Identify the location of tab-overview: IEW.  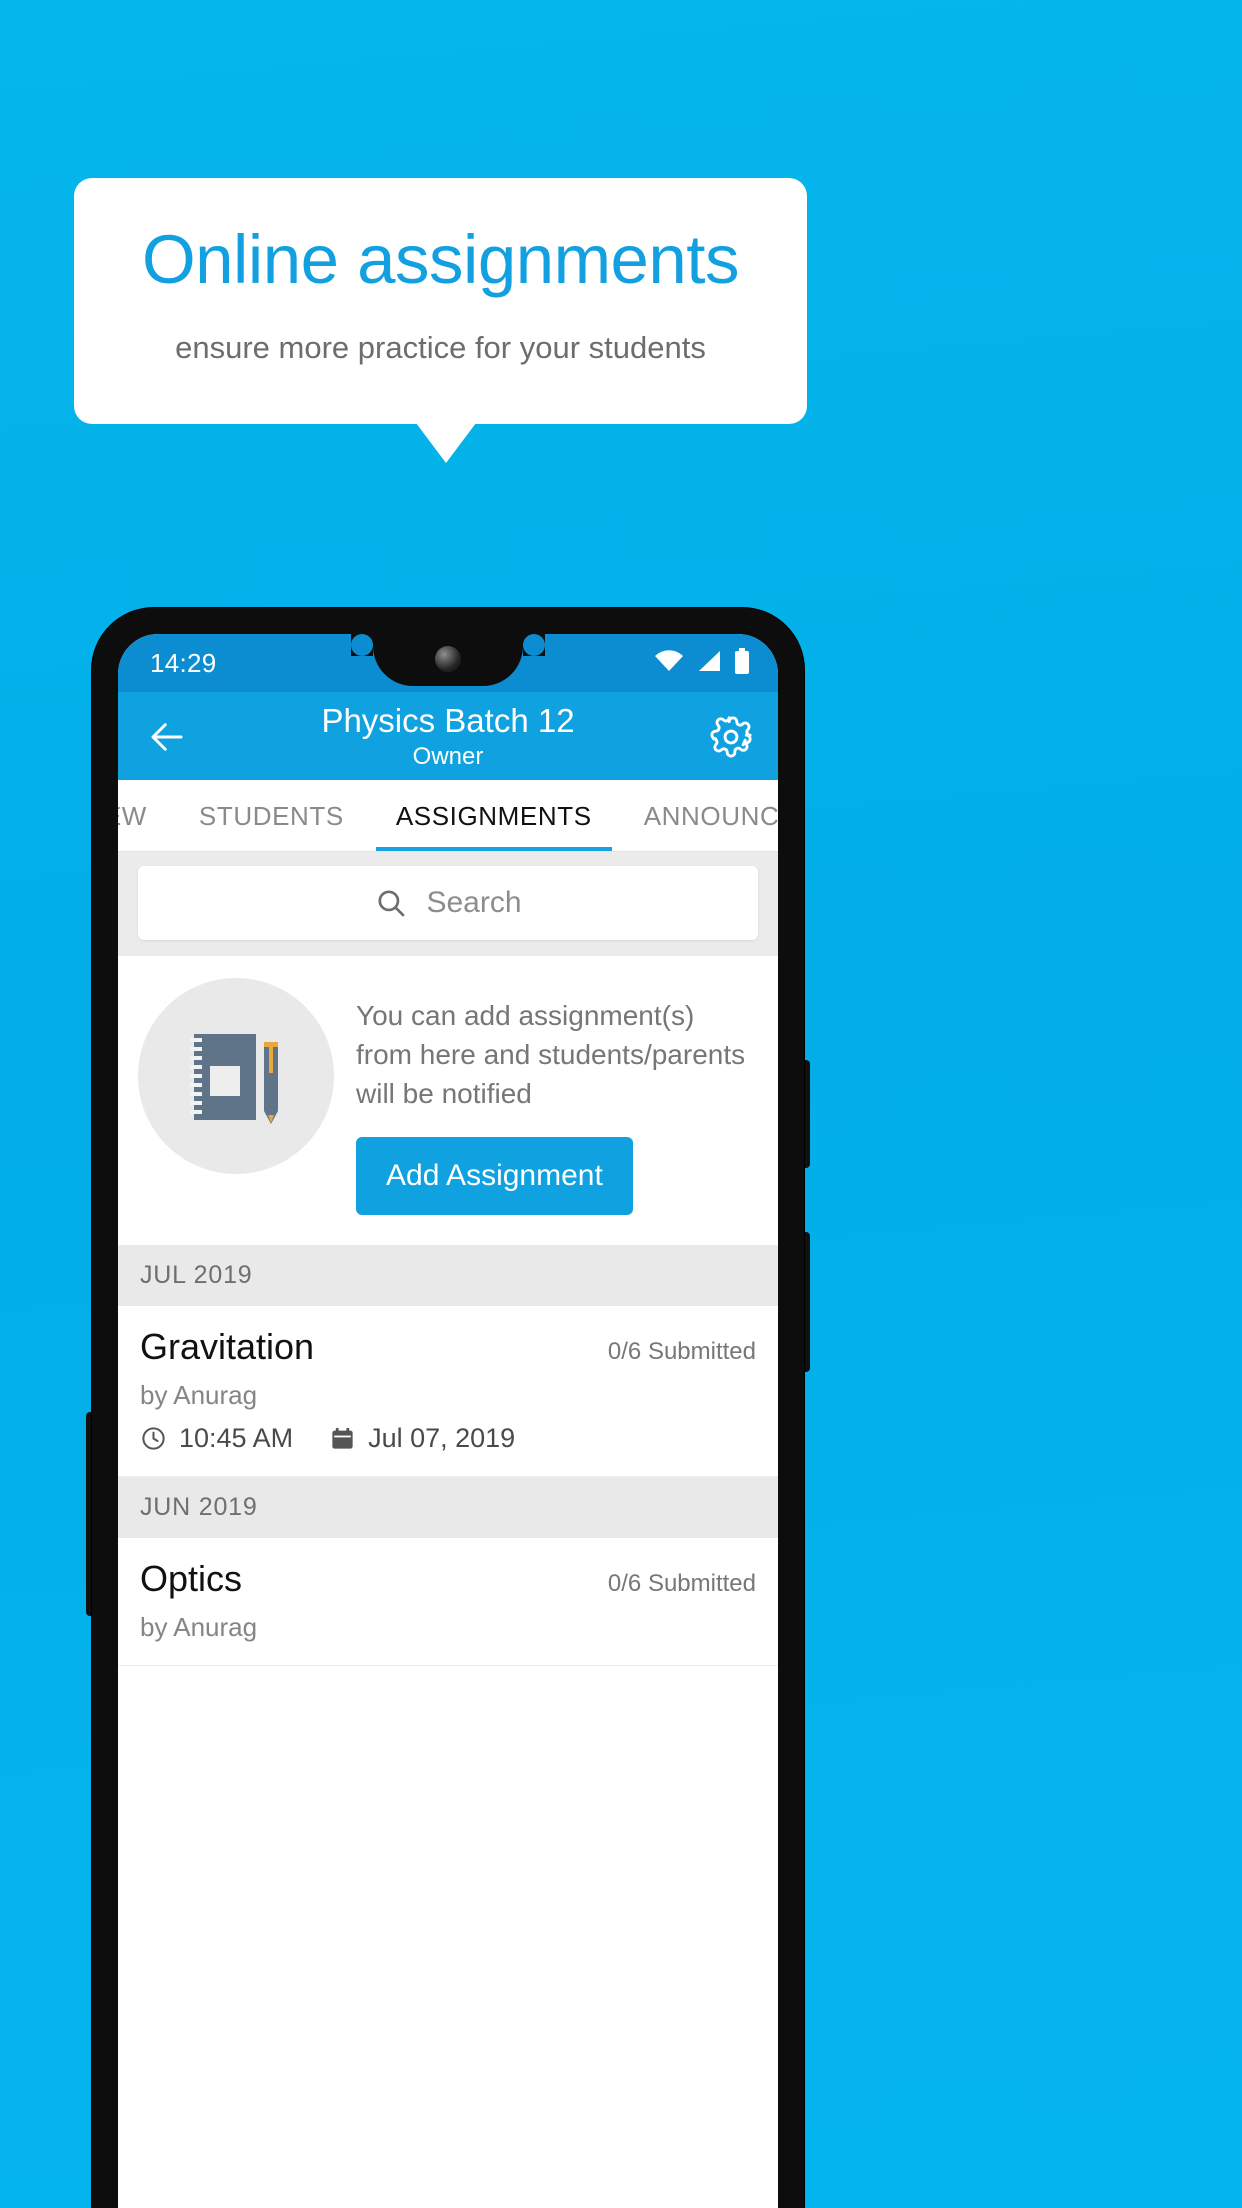
(145, 815).